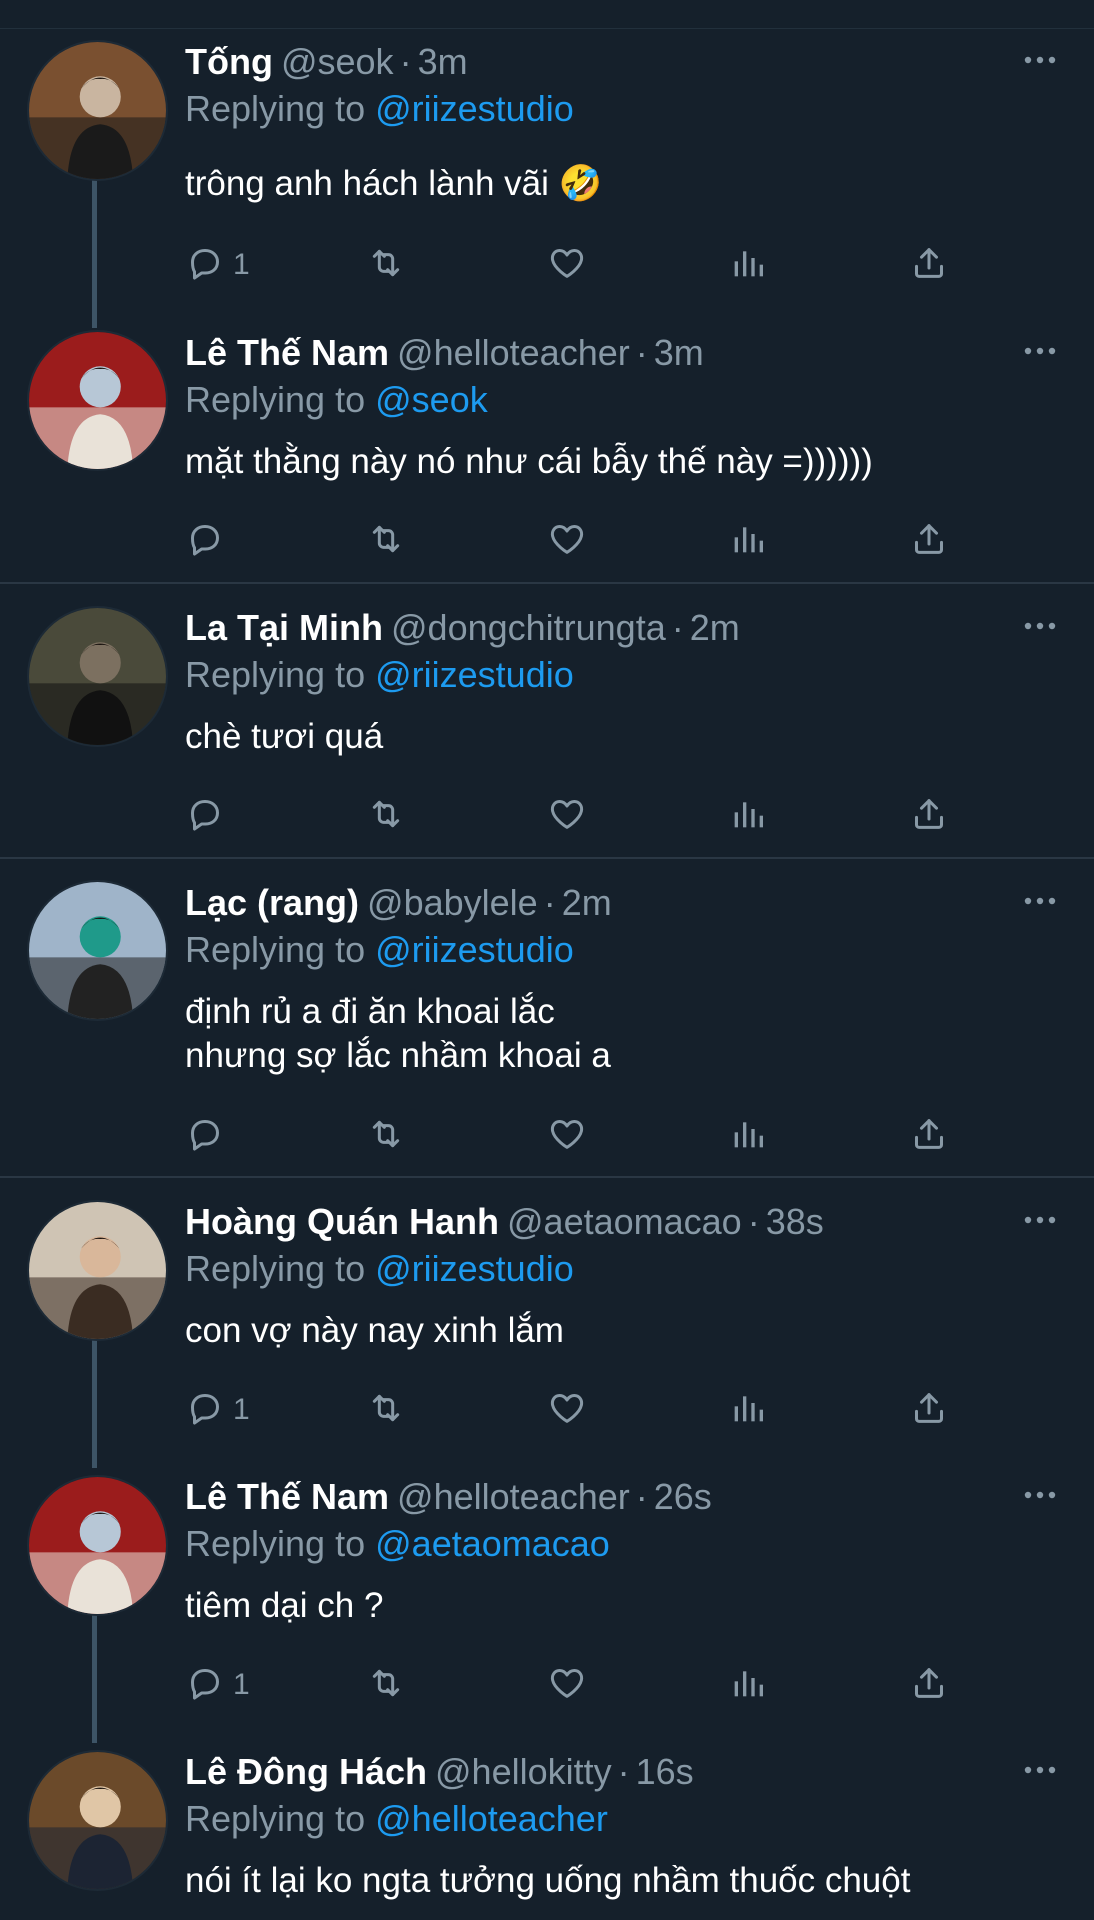 Image resolution: width=1094 pixels, height=1920 pixels. What do you see at coordinates (229, 61) in the screenshot?
I see `display-name: Tống` at bounding box center [229, 61].